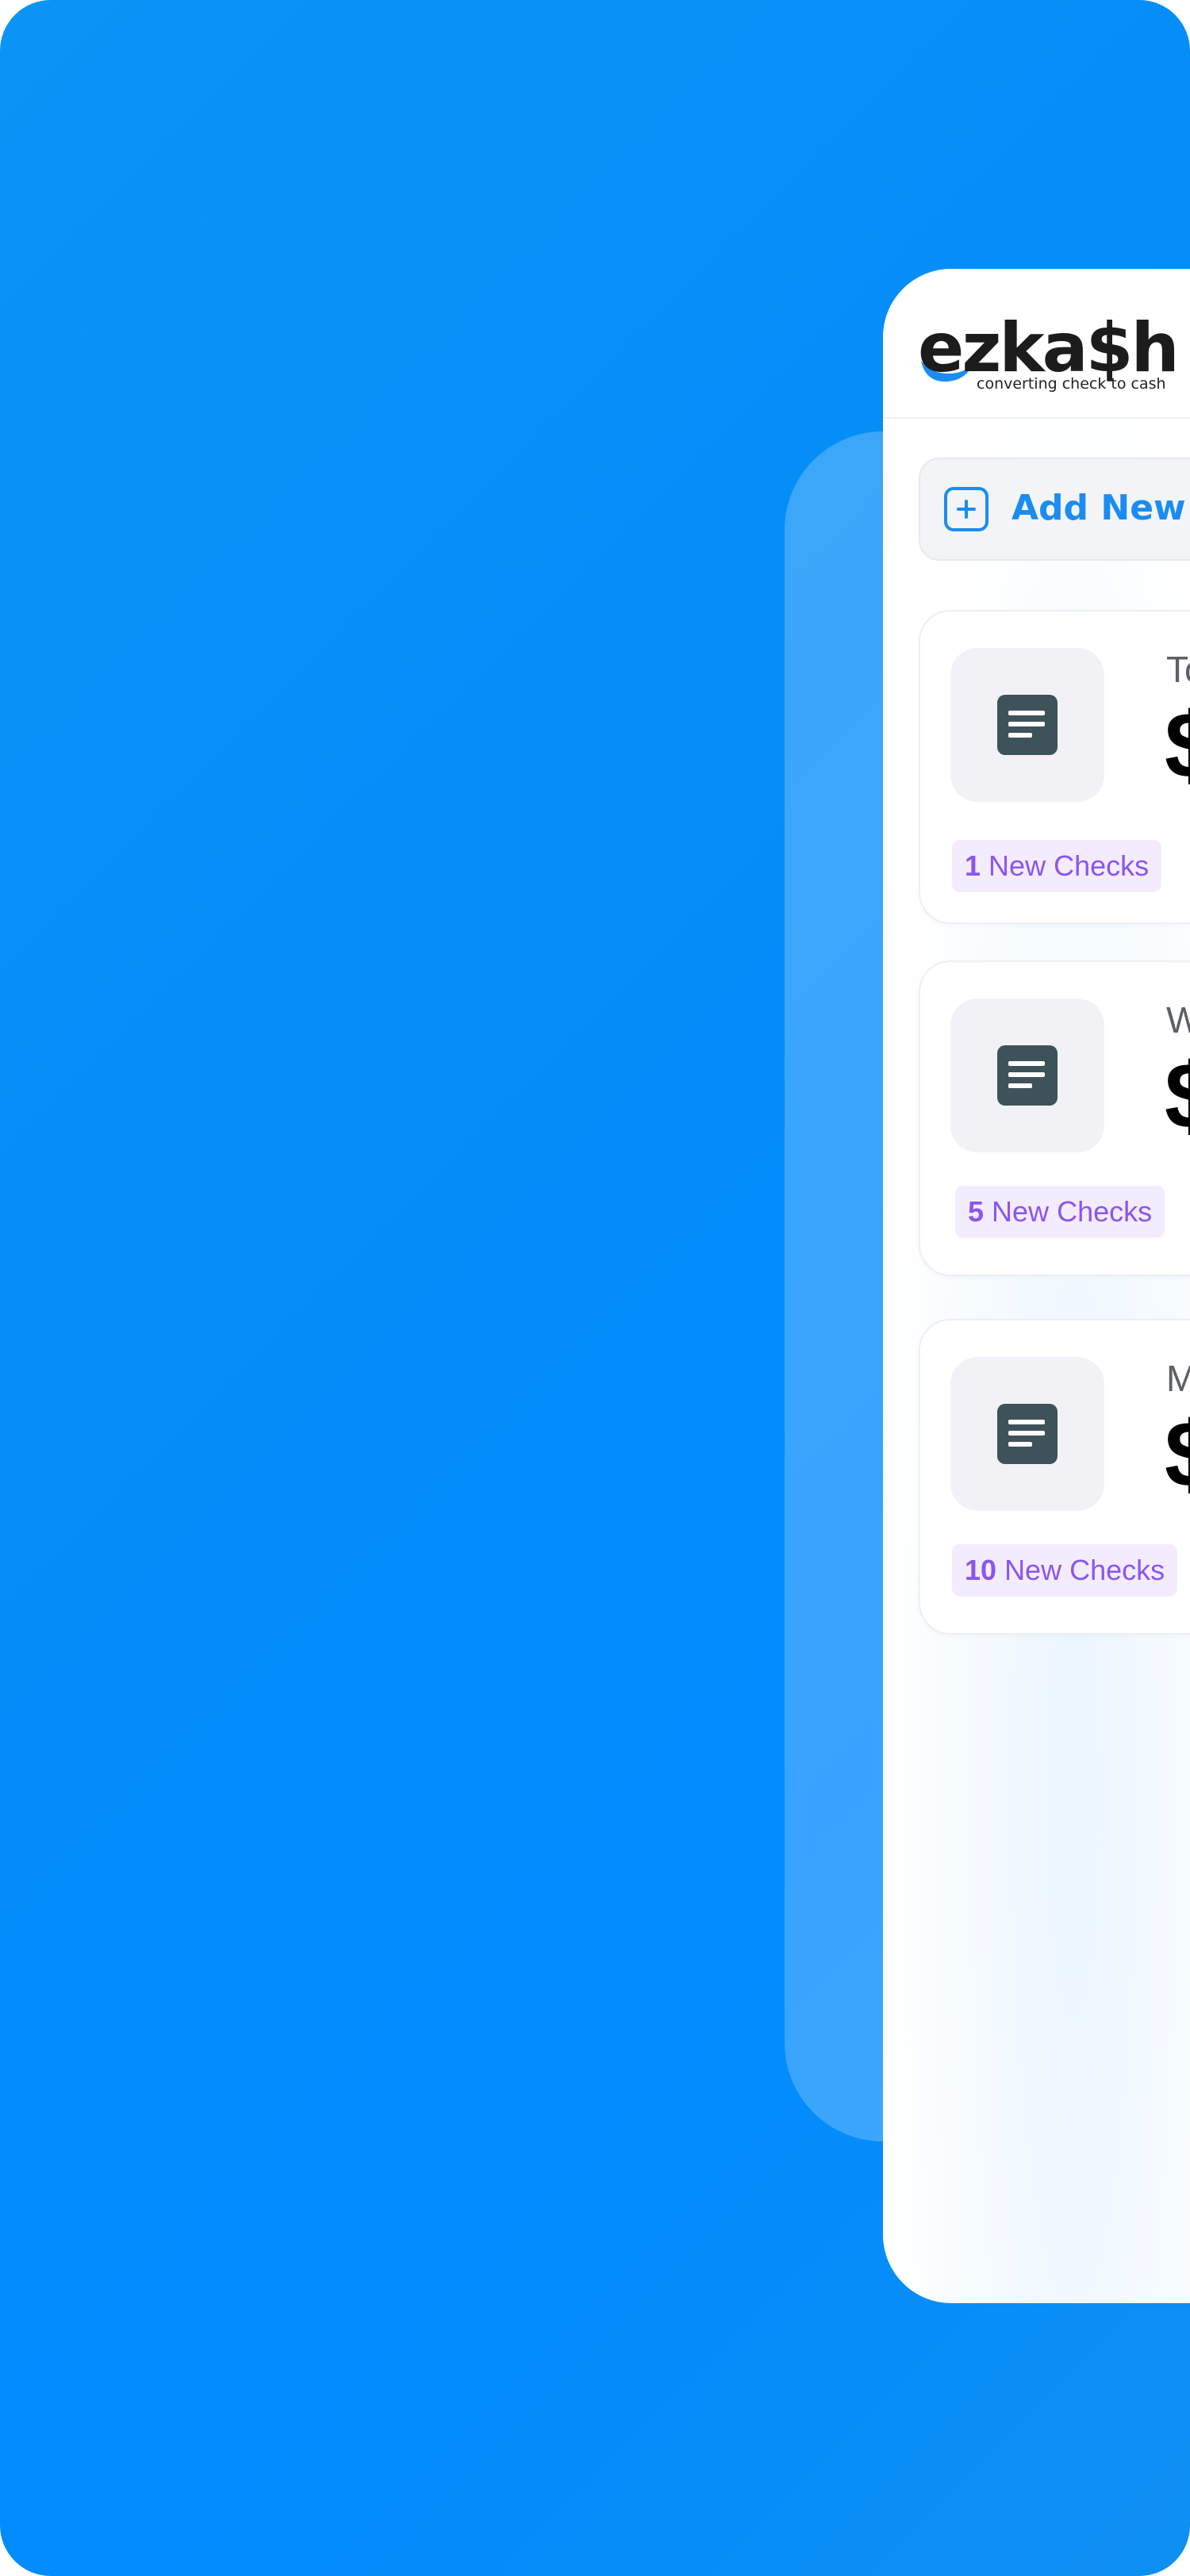 The height and width of the screenshot is (2576, 1190). I want to click on new-checks-badge: 5 New Checks, so click(1060, 1212).